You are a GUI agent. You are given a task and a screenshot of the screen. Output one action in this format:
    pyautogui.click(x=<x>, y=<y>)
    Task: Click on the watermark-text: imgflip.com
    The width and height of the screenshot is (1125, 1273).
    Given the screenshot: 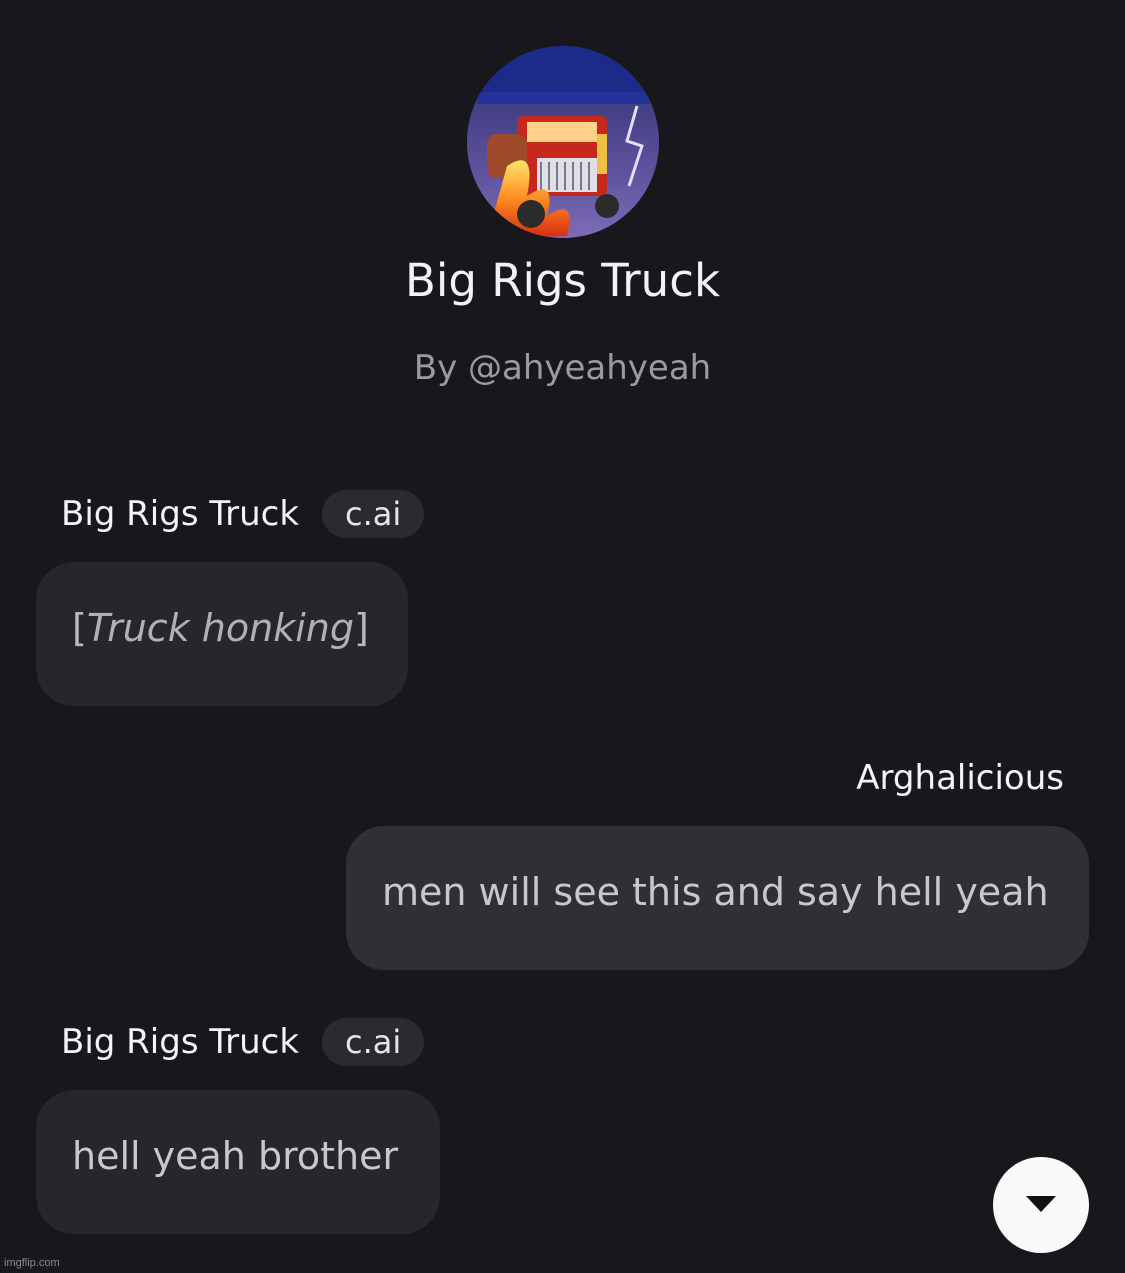 What is the action you would take?
    pyautogui.click(x=32, y=1263)
    